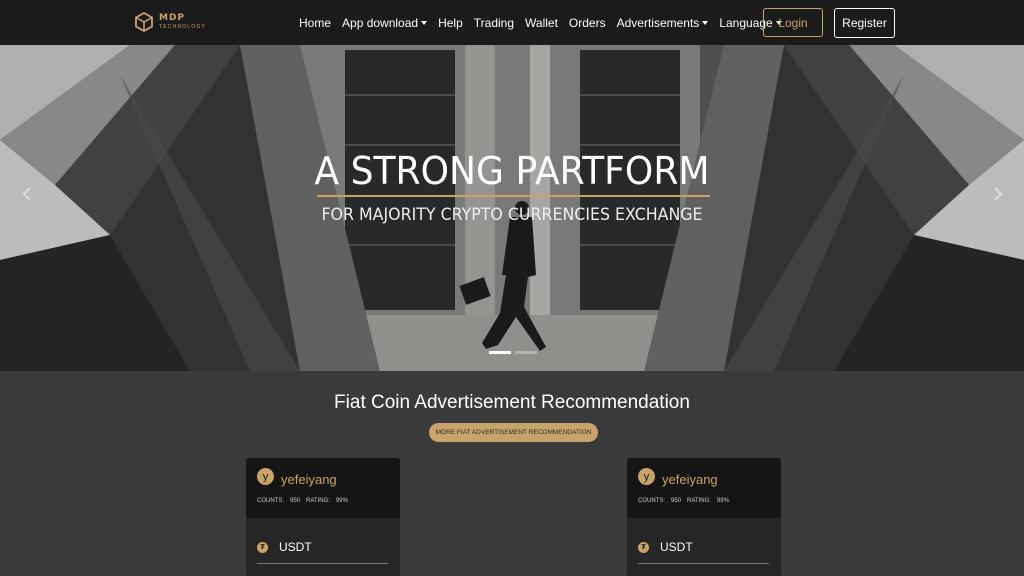 This screenshot has height=576, width=1024. What do you see at coordinates (793, 22) in the screenshot?
I see `login-button: Login` at bounding box center [793, 22].